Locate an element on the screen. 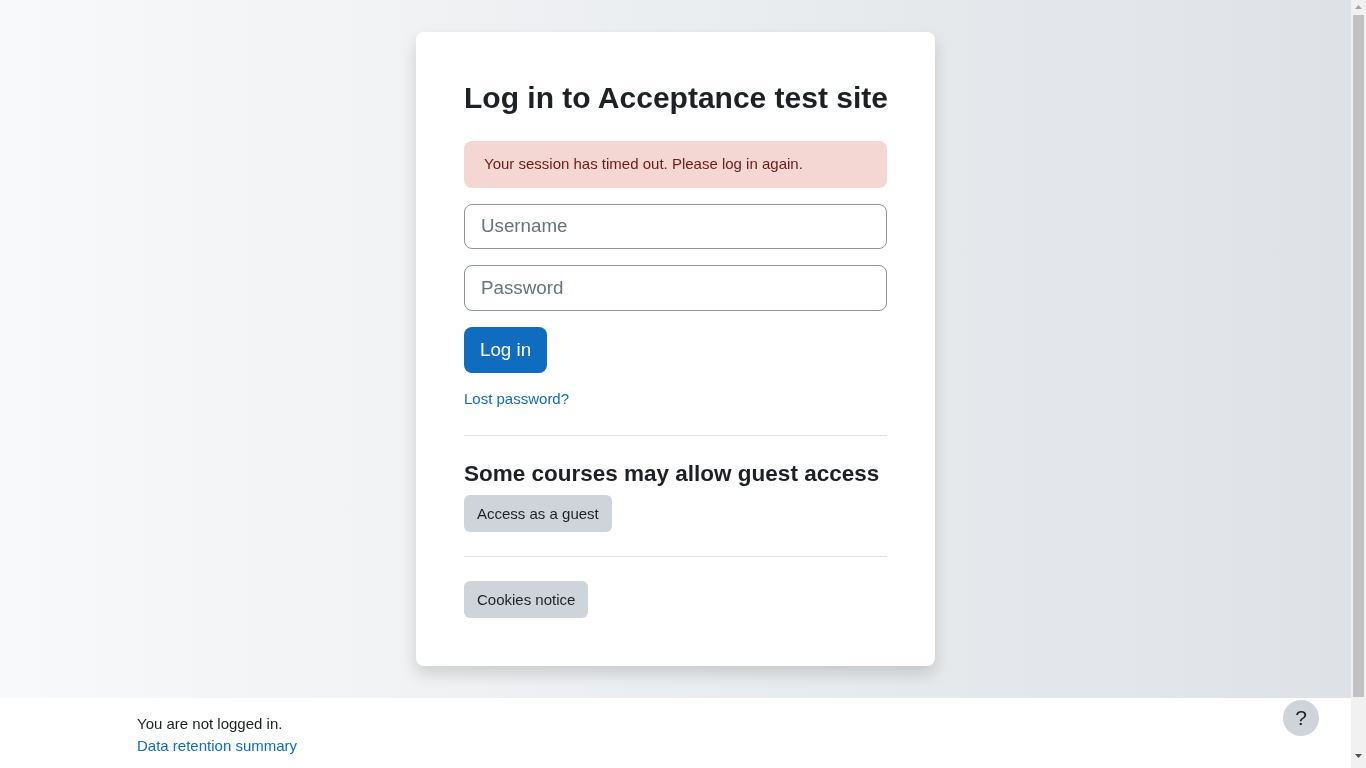 This screenshot has height=768, width=1366. login-status-text: You are not logged in. is located at coordinates (210, 724).